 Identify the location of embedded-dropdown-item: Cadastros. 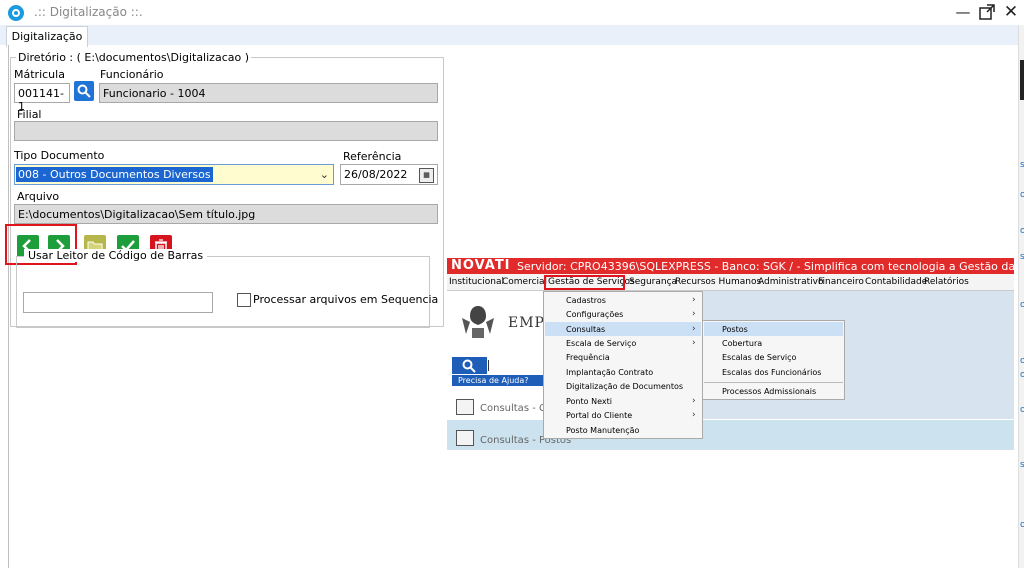
(586, 300).